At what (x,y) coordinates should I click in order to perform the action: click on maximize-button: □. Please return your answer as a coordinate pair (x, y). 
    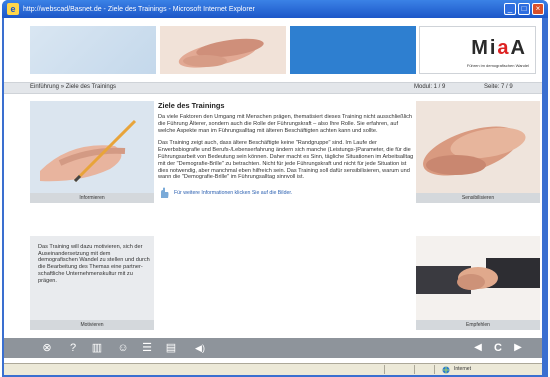
    Looking at the image, I should click on (524, 9).